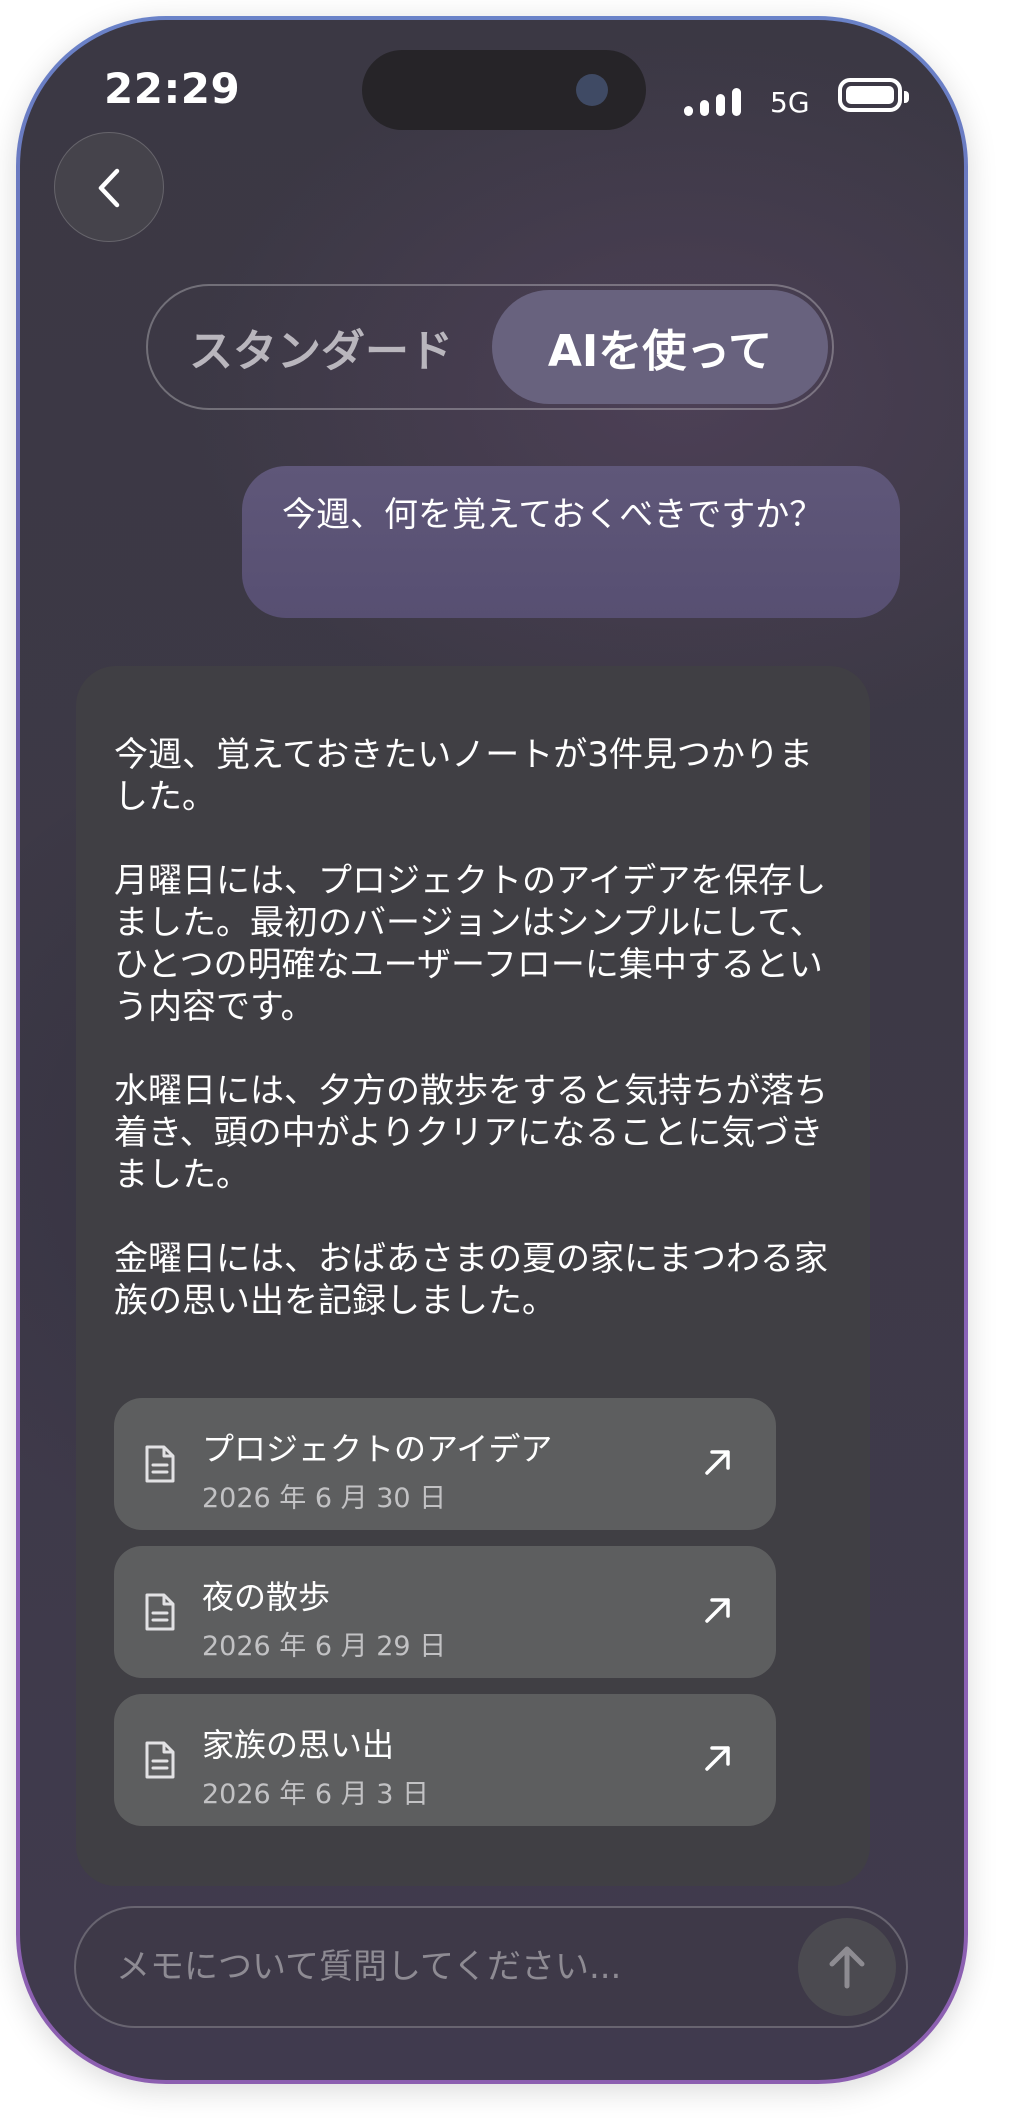  I want to click on response-paragraph: 金曜日には、おばあさまの夏の家にまつわる家族の思い出を記録しました。, so click(471, 1280).